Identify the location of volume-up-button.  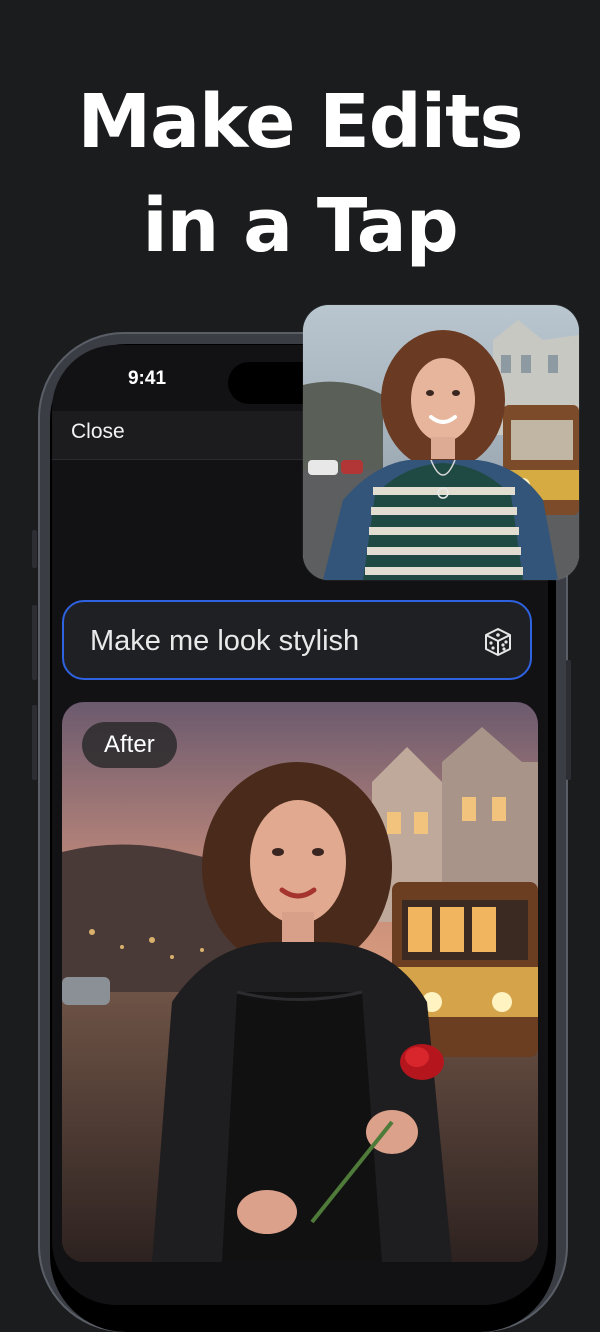
(34, 642).